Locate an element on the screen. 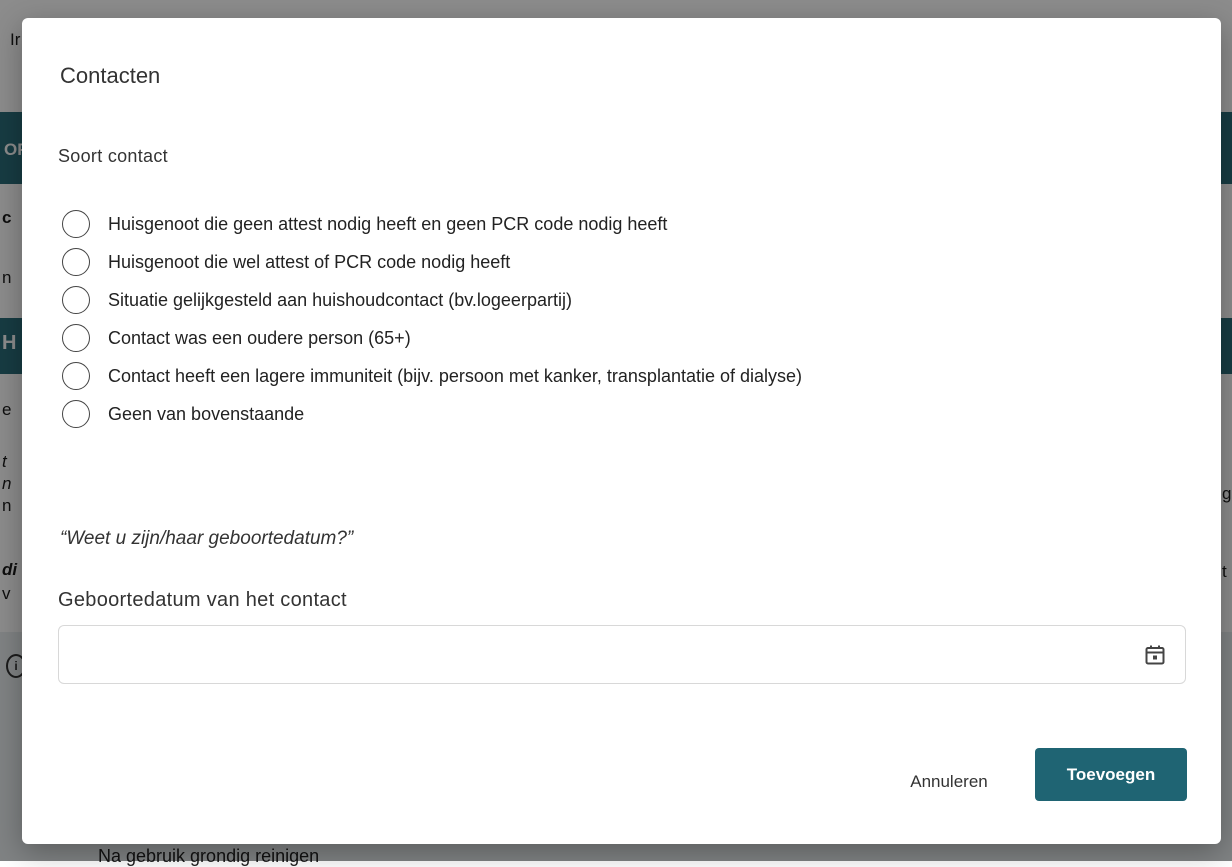  radio-label: Geen van bovenstaande is located at coordinates (206, 413).